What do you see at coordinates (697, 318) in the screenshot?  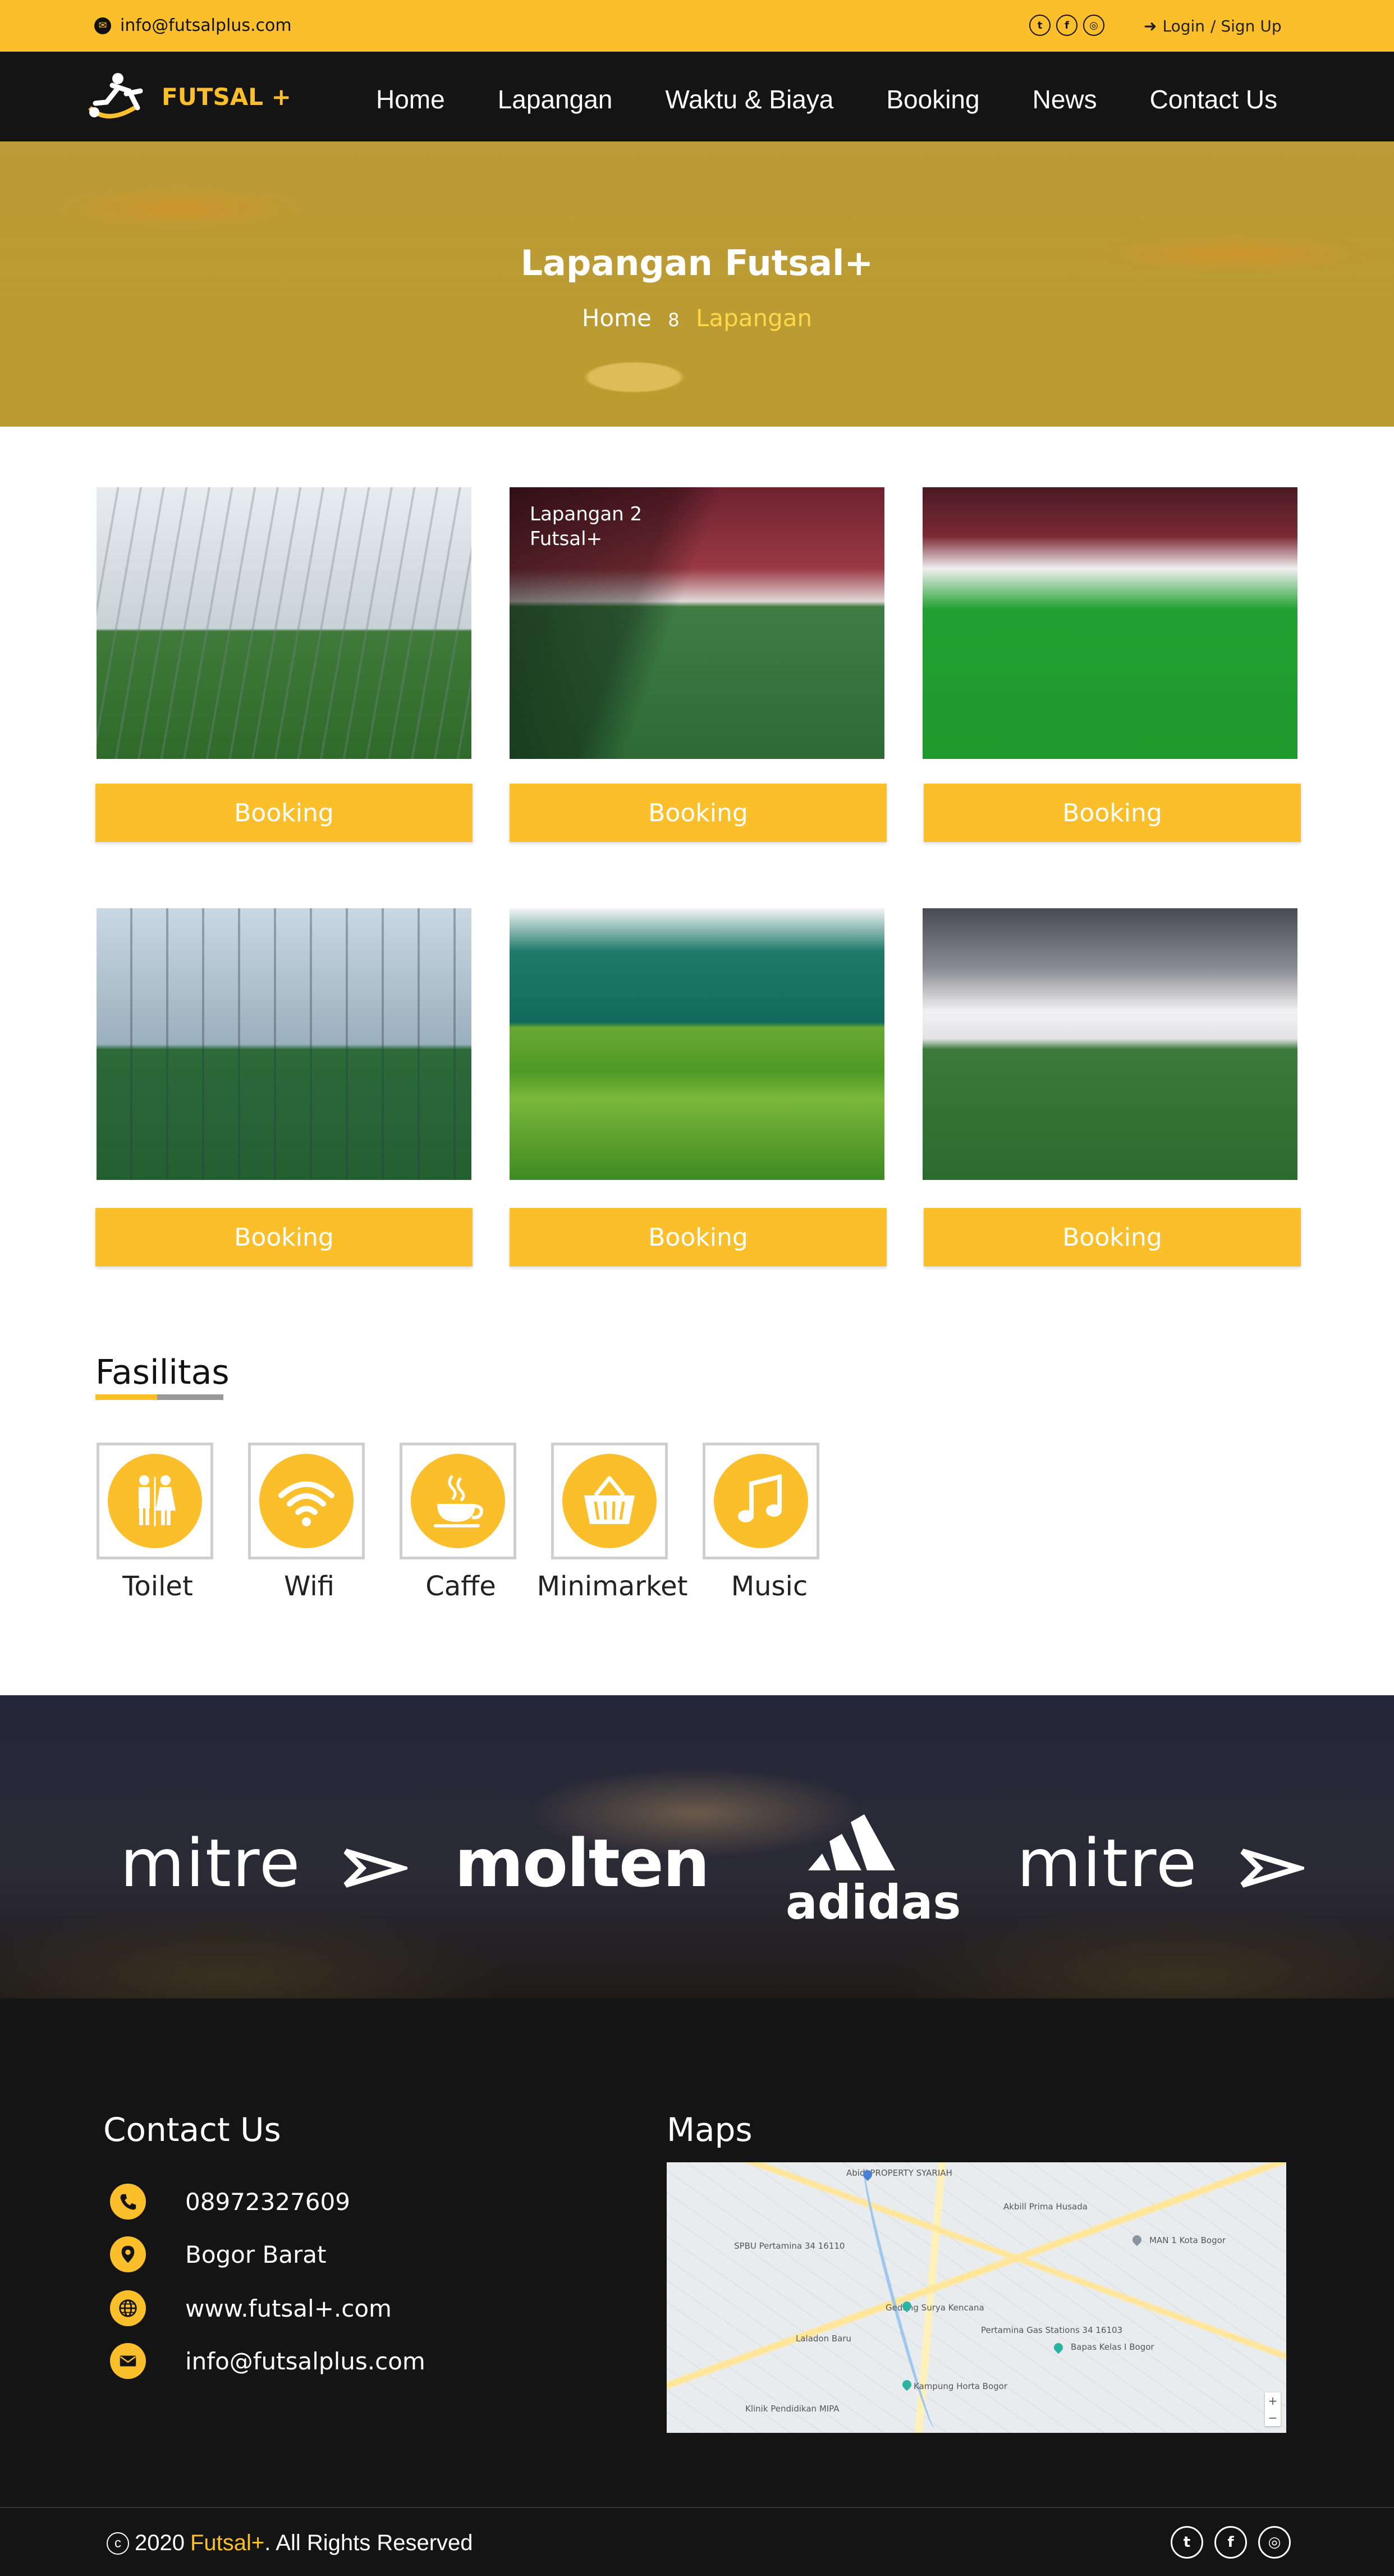 I see `breadcrumb: Home 8 Lapangan` at bounding box center [697, 318].